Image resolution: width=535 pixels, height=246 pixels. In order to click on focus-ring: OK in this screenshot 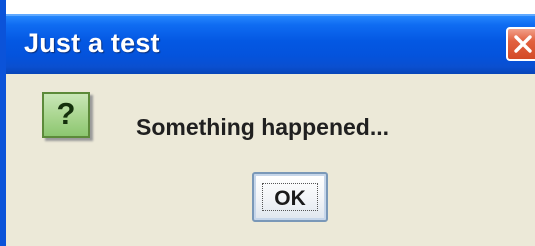, I will do `click(290, 197)`.